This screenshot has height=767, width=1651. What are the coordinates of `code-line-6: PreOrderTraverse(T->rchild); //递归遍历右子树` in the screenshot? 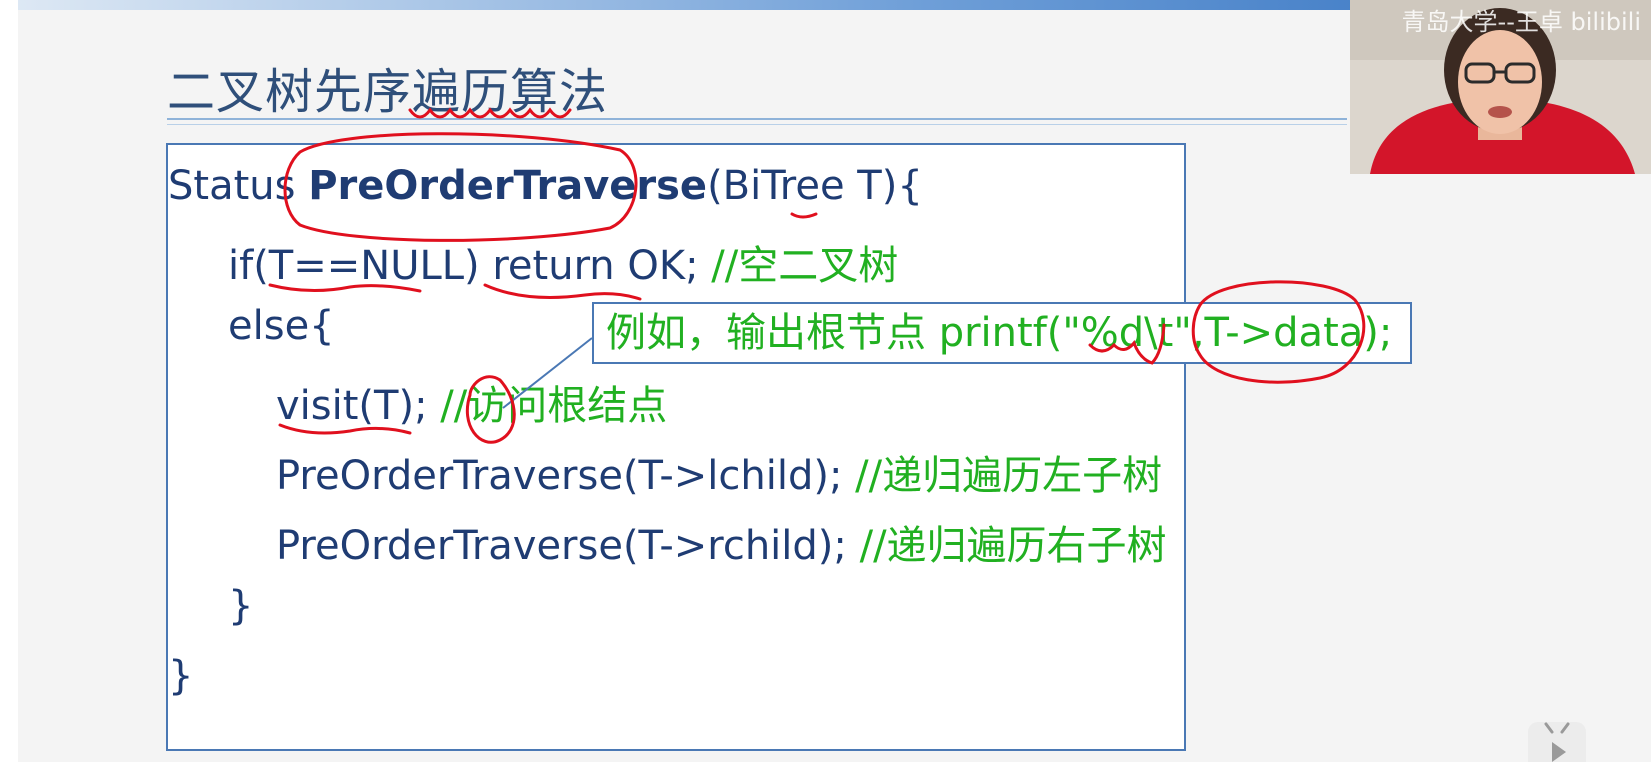 It's located at (721, 542).